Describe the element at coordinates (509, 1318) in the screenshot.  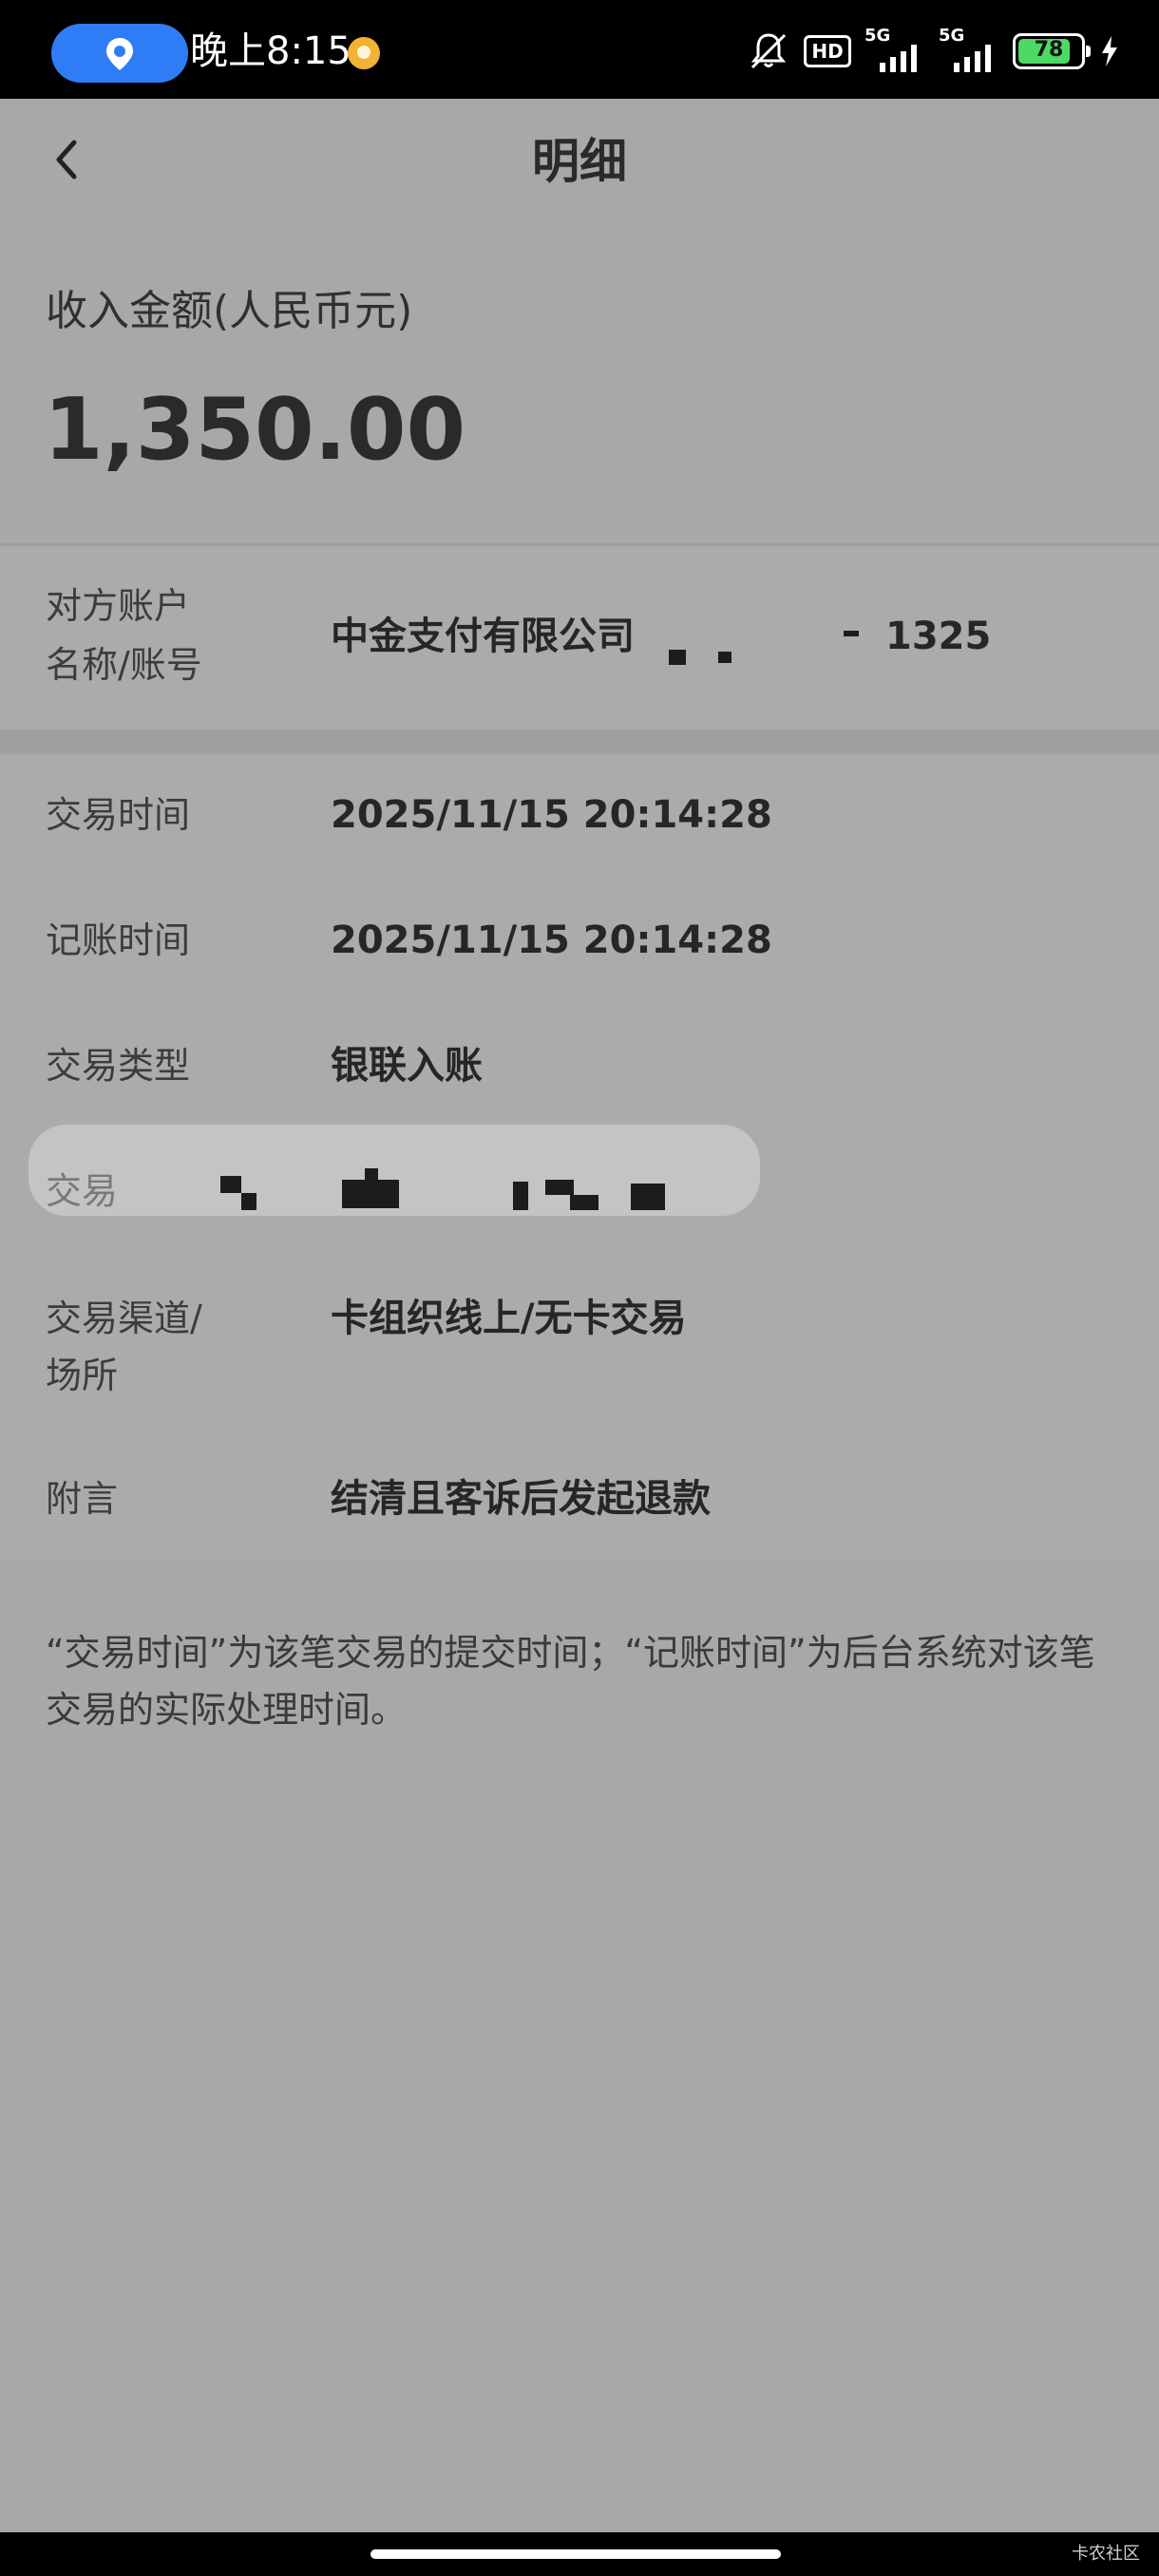
I see `detail-value-channel: 卡组织线上/无卡交易` at that location.